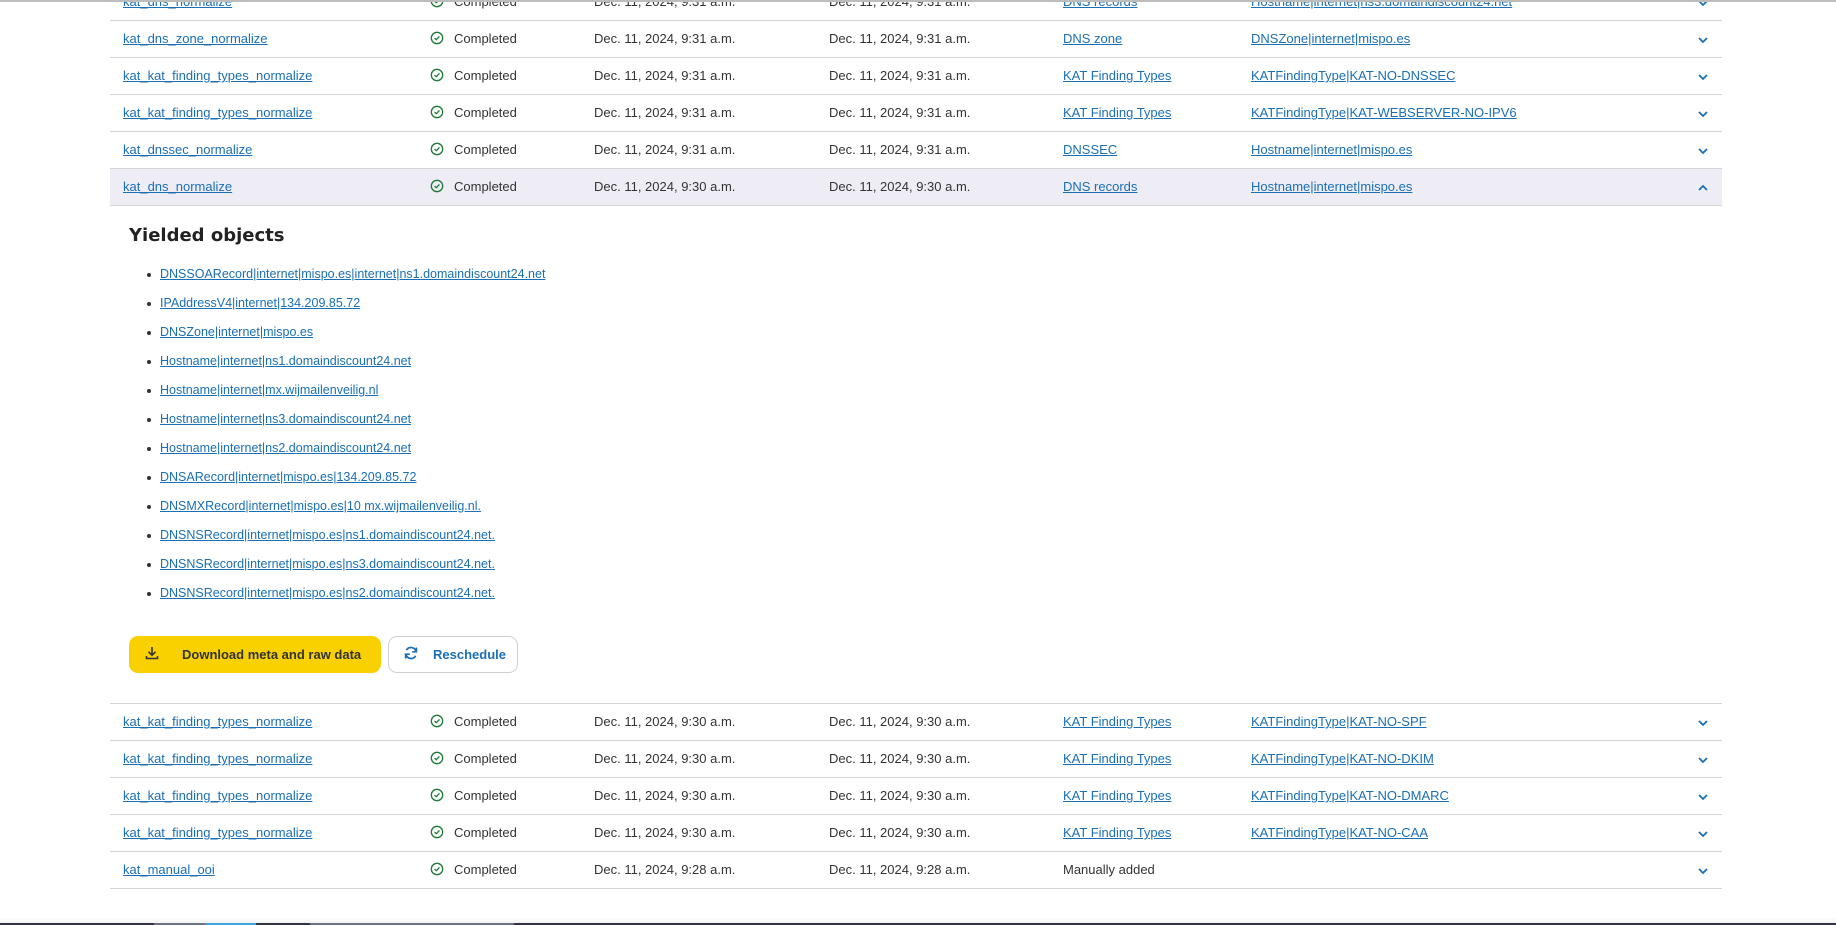 This screenshot has width=1836, height=925. Describe the element at coordinates (1384, 112) in the screenshot. I see `input-ooi-link: KATFindingType|KAT-WEBSERVER-NO-IPV6` at that location.